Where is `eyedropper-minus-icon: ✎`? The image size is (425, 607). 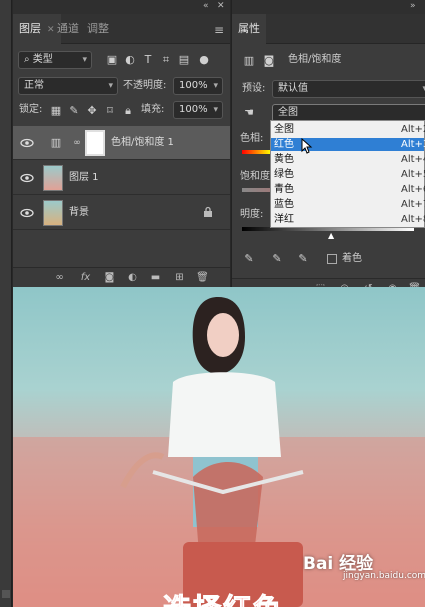
eyedropper-minus-icon: ✎ is located at coordinates (303, 259).